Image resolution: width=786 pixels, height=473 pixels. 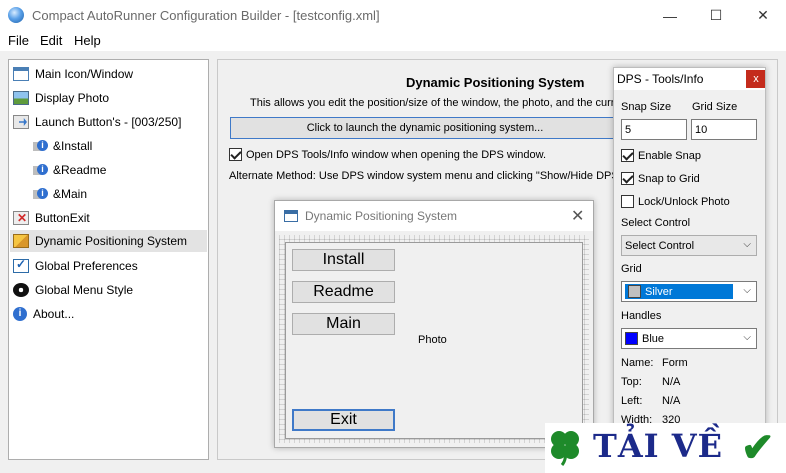 I want to click on handles-color-dropdown: Blue ⌵, so click(x=689, y=338).